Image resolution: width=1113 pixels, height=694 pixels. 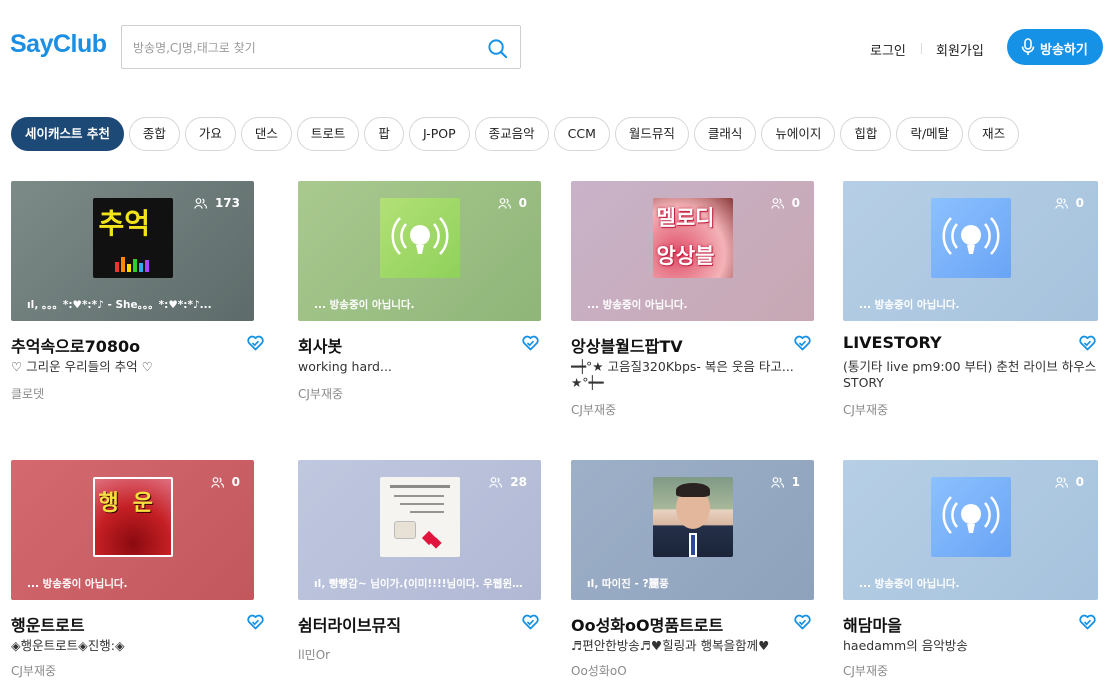 What do you see at coordinates (872, 624) in the screenshot?
I see `channel-title: 해담마을` at bounding box center [872, 624].